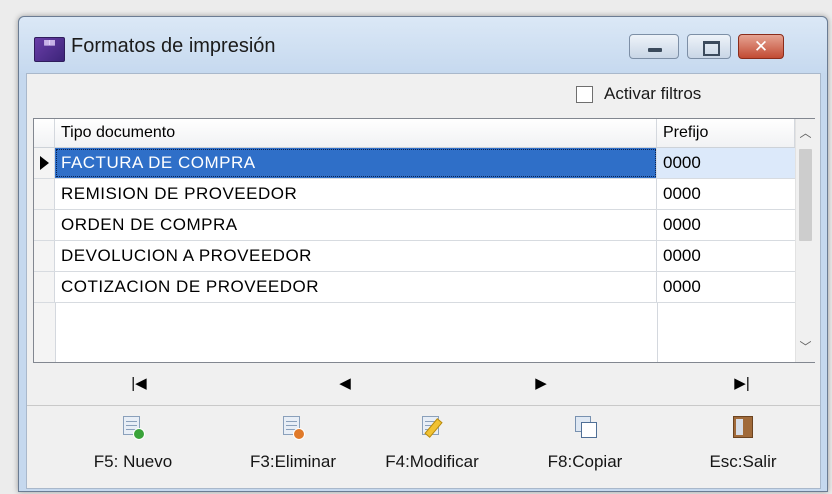 The width and height of the screenshot is (832, 494). Describe the element at coordinates (356, 194) in the screenshot. I see `cell-tipo-documento: REMISION DE PROVEEDOR` at that location.